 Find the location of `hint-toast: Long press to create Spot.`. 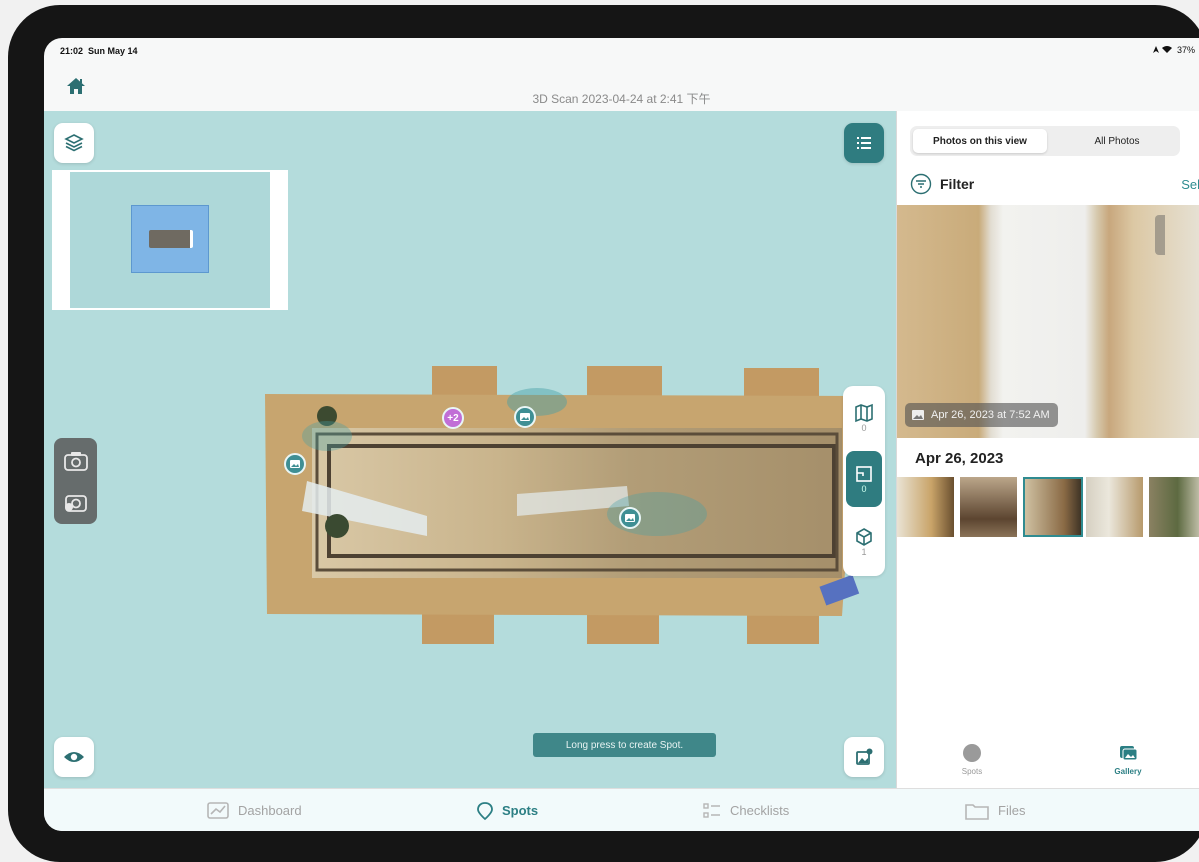

hint-toast: Long press to create Spot. is located at coordinates (624, 745).